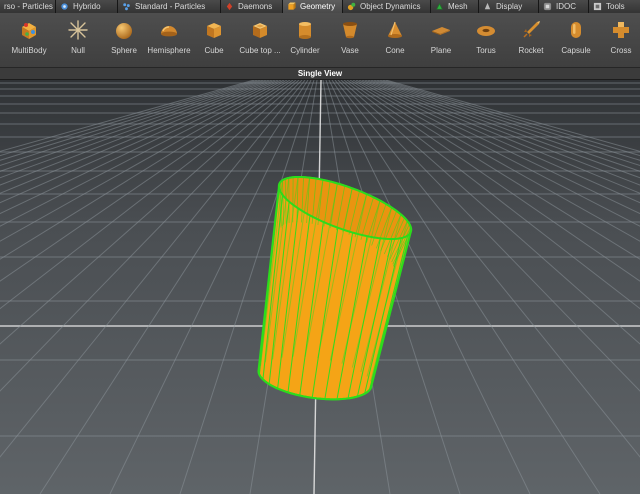 This screenshot has width=640, height=494. What do you see at coordinates (531, 29) in the screenshot?
I see `rocket-icon` at bounding box center [531, 29].